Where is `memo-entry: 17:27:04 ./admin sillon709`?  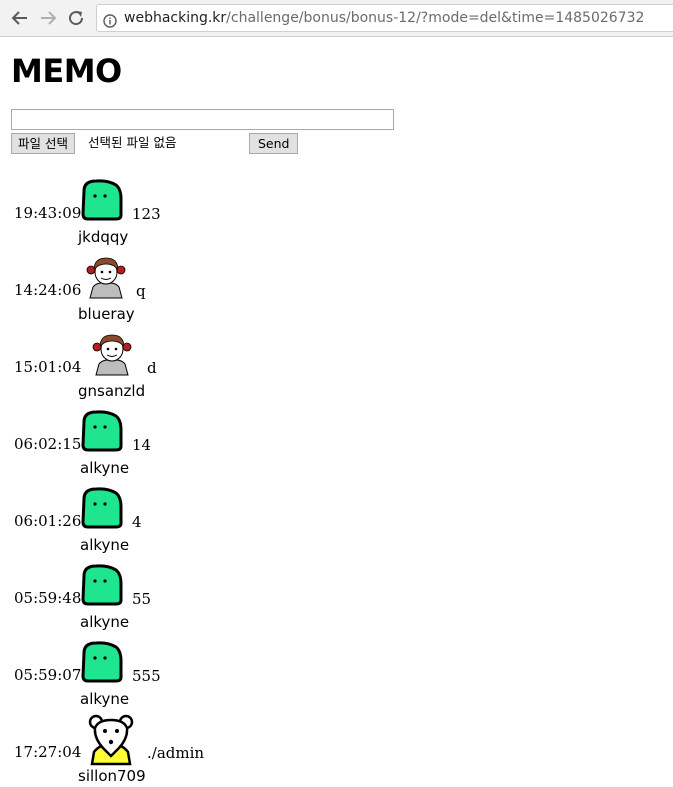
memo-entry: 17:27:04 ./admin sillon709 is located at coordinates (336, 751).